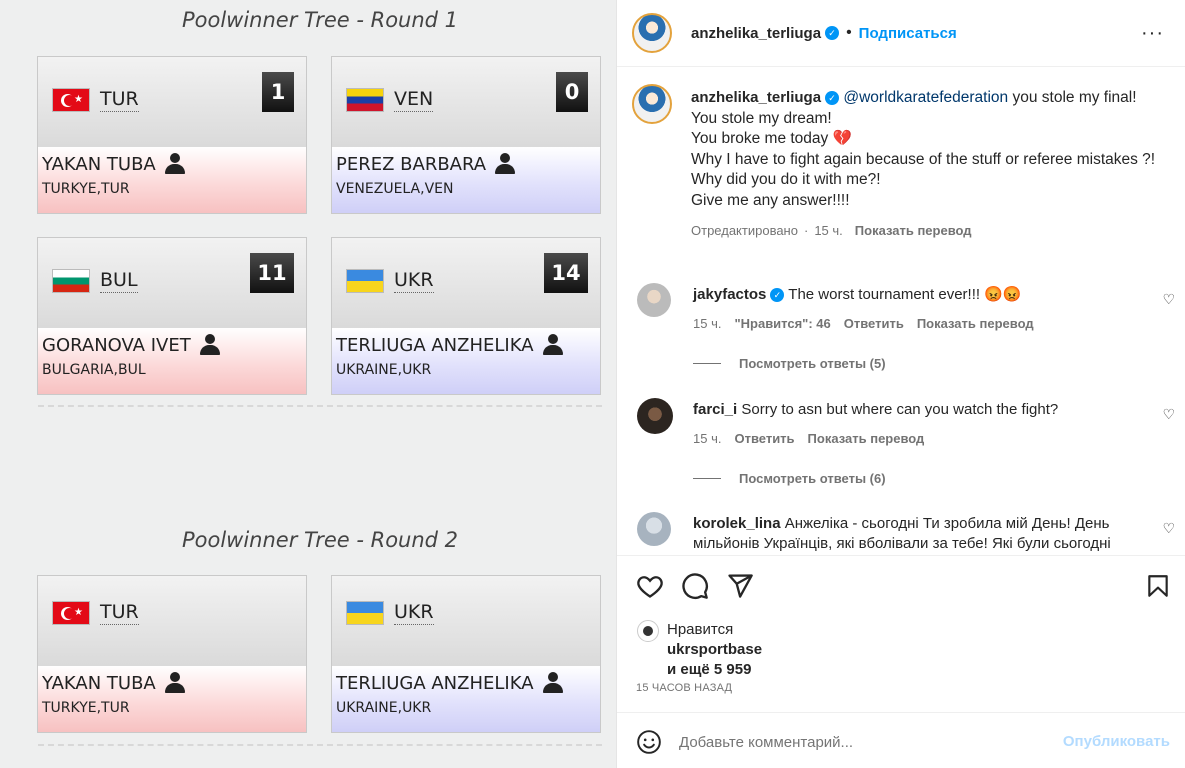  What do you see at coordinates (435, 345) in the screenshot?
I see `competitor-name: TERLIUGA ANZHELIKA` at bounding box center [435, 345].